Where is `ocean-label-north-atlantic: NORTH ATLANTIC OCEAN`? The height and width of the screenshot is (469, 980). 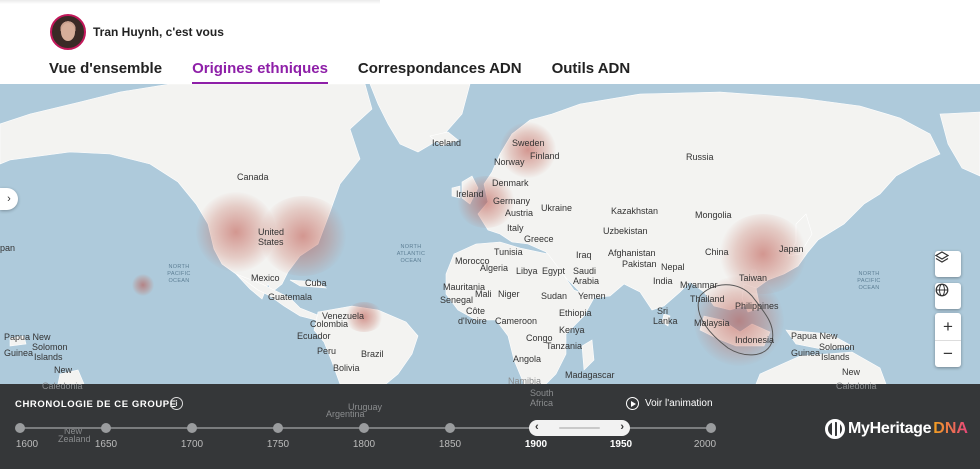
ocean-label-north-atlantic: NORTH ATLANTIC OCEAN is located at coordinates (411, 254).